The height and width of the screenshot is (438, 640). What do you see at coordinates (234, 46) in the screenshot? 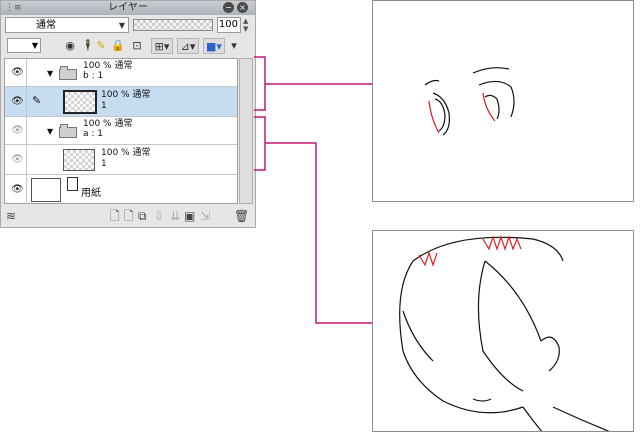
I see `panel-menu-icon: ▾` at bounding box center [234, 46].